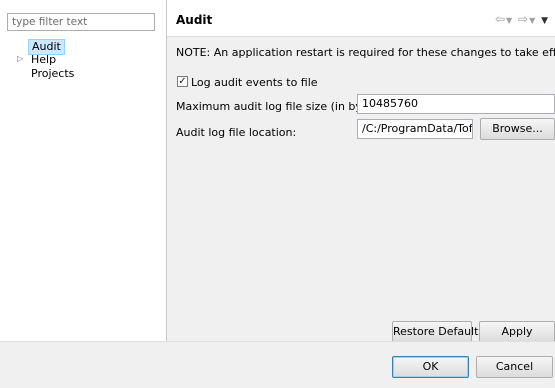  Describe the element at coordinates (430, 367) in the screenshot. I see `ok-button: OK` at that location.